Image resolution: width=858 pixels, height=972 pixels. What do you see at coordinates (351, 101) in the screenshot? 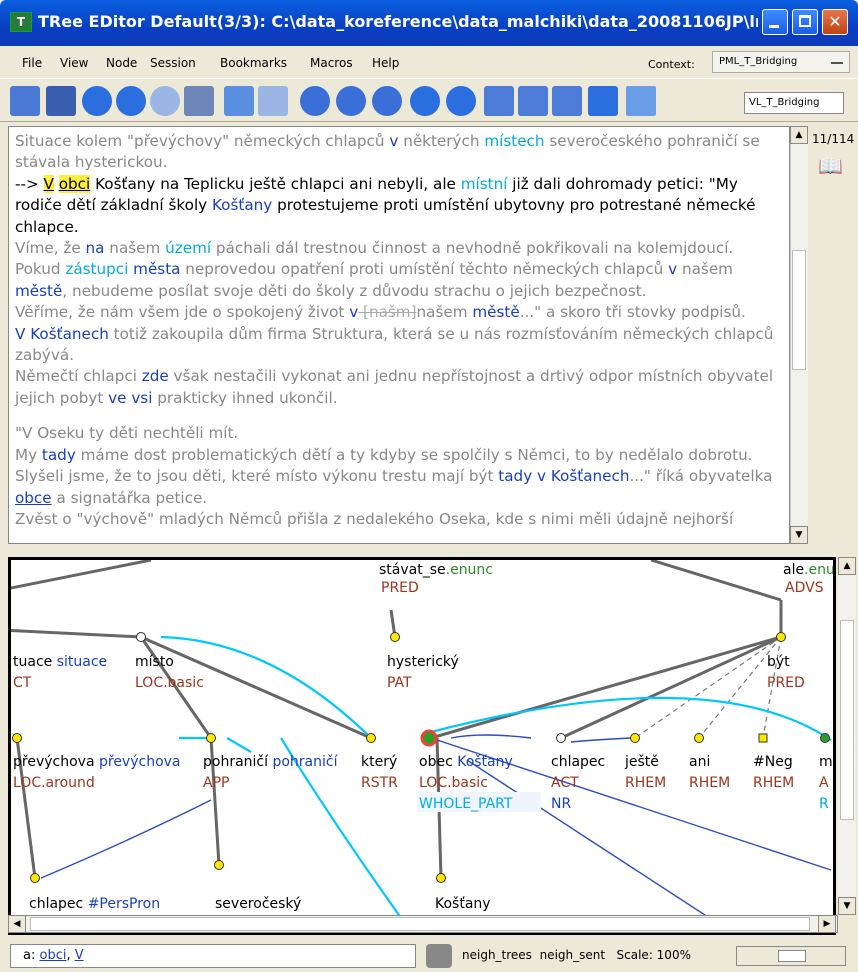
I see `search-next-icon` at bounding box center [351, 101].